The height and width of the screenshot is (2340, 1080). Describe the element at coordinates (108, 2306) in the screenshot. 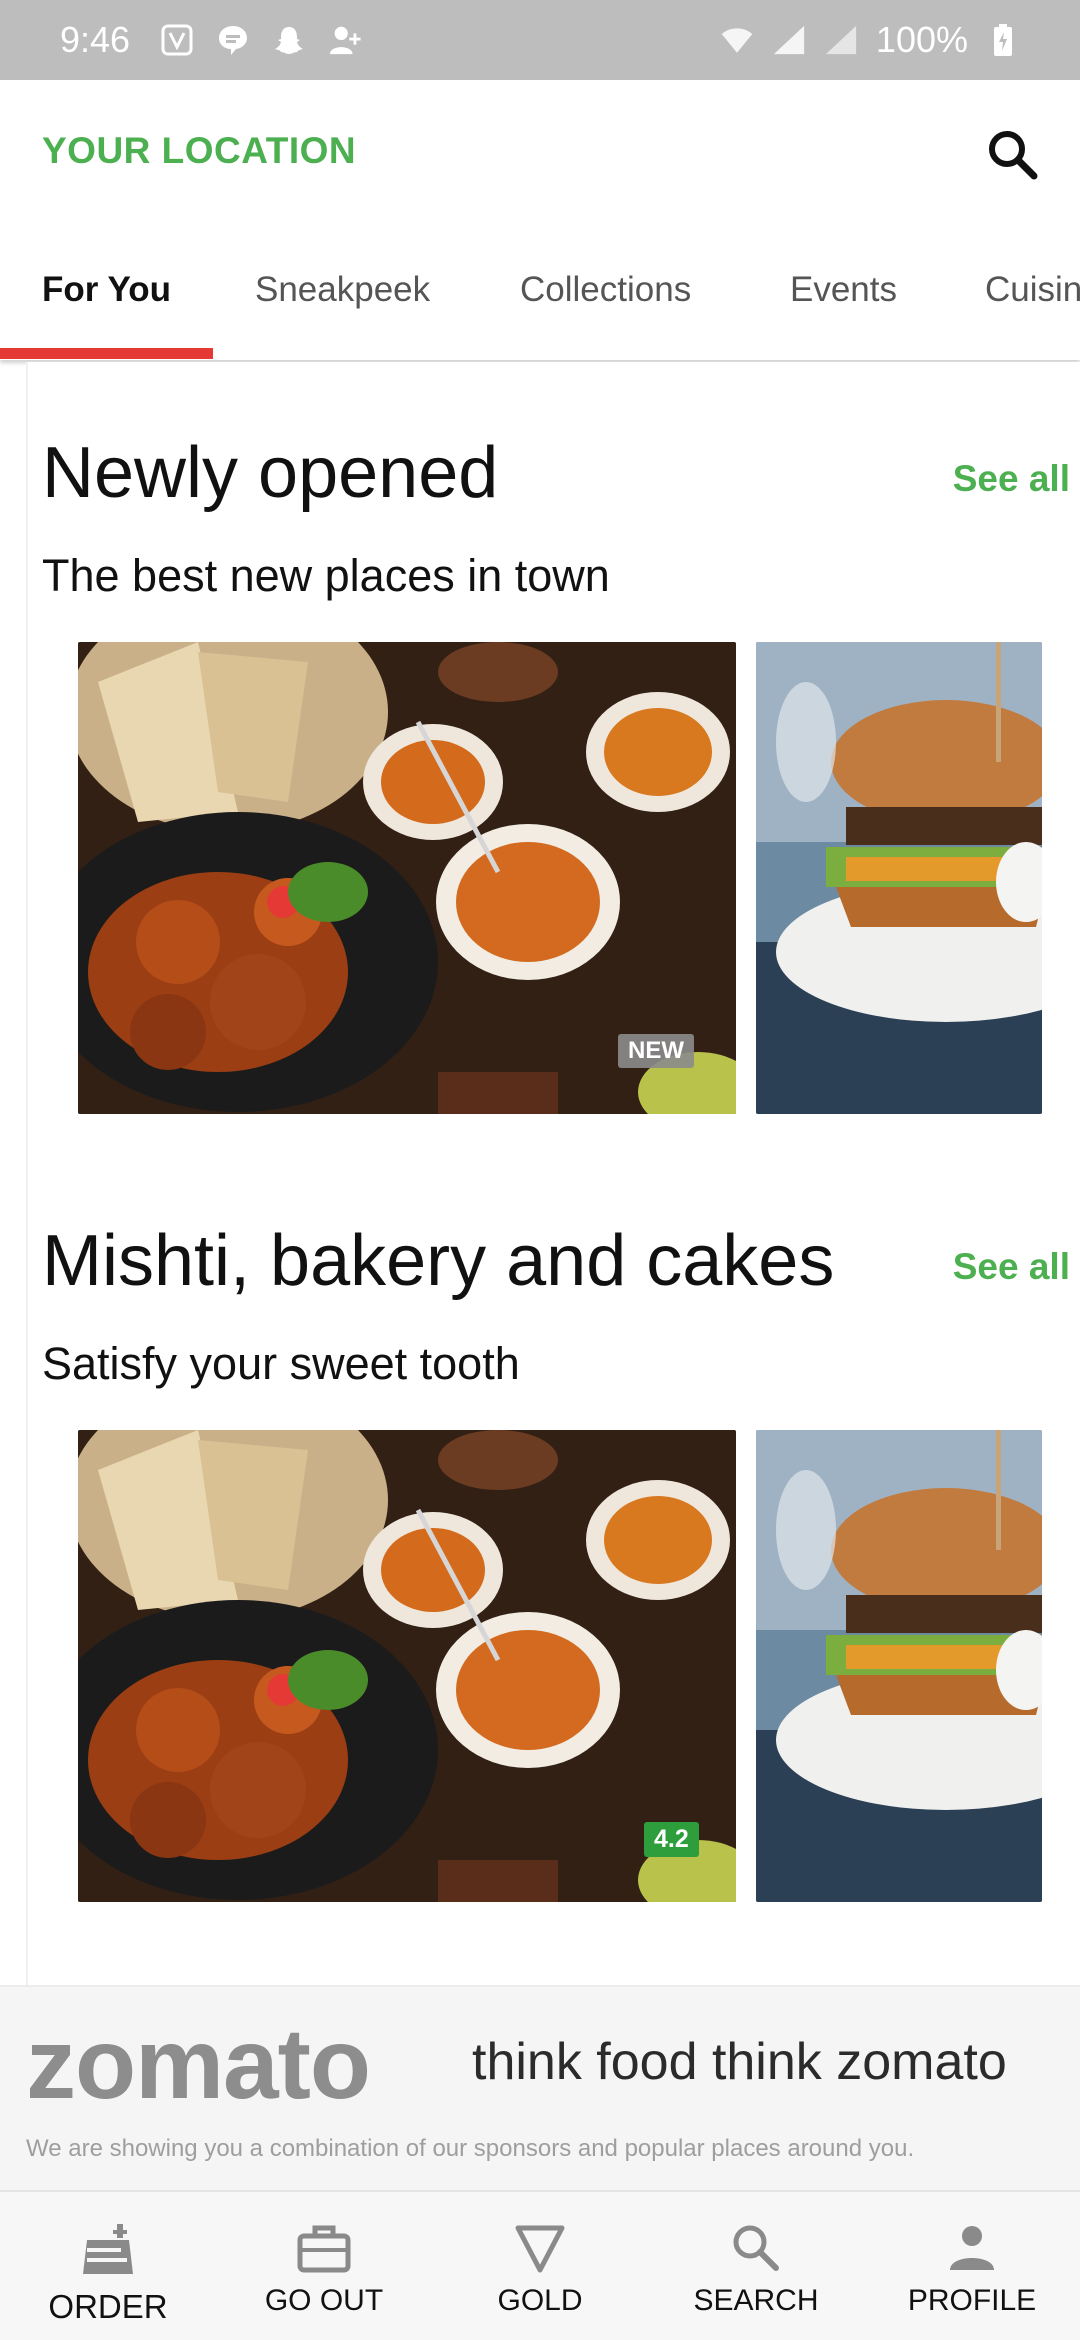

I see `nav-order-label: ORDER` at that location.